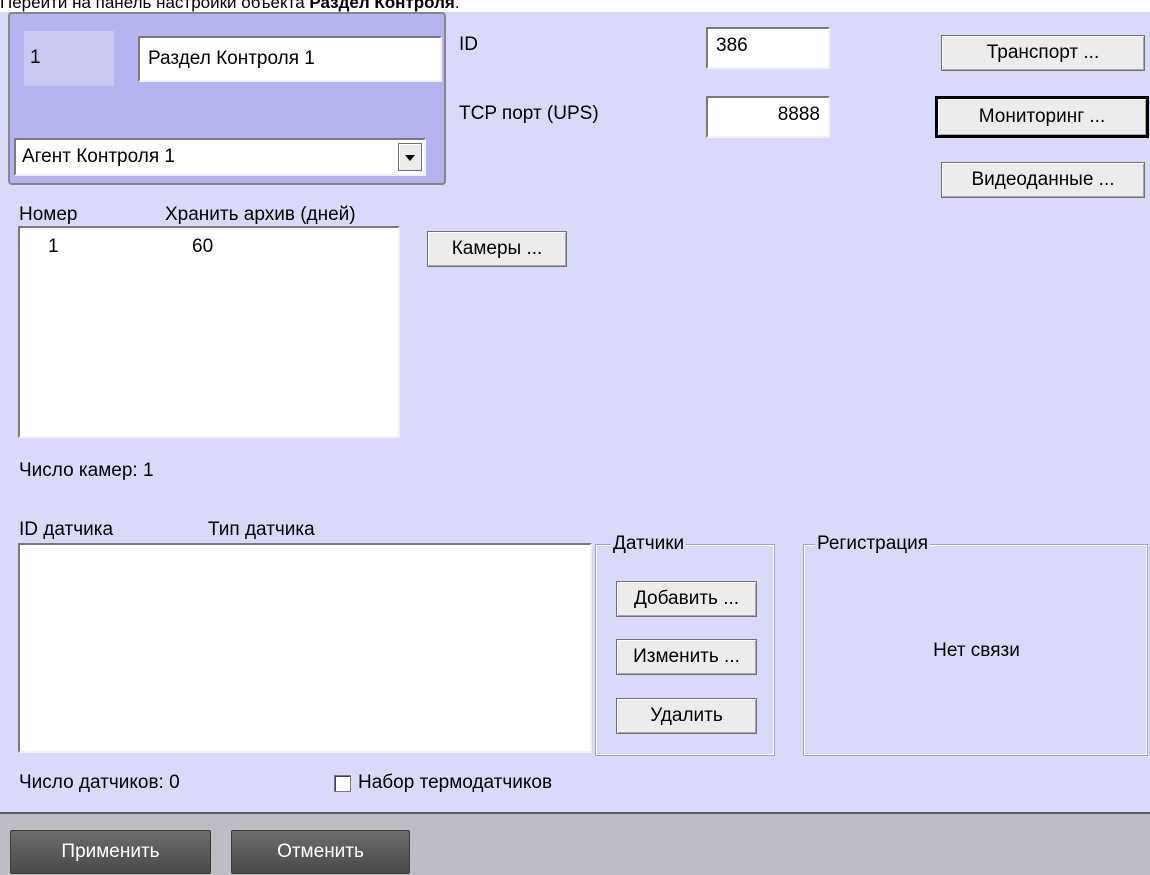  What do you see at coordinates (686, 716) in the screenshot?
I see `delete-sensor-button: Удалить` at bounding box center [686, 716].